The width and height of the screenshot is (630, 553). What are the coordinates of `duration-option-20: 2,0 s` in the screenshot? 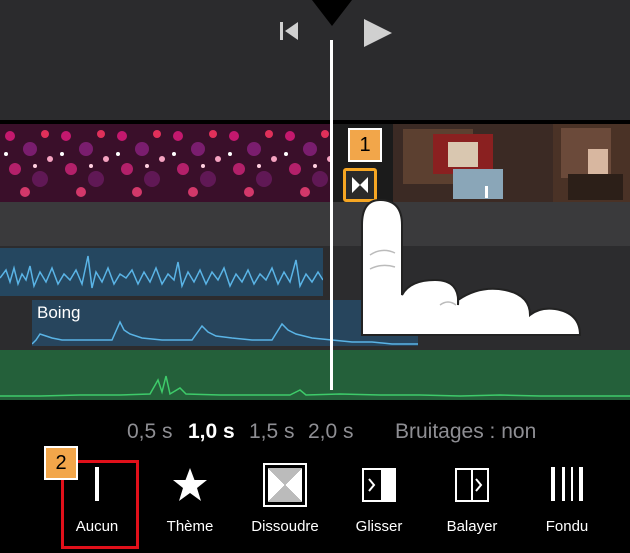 It's located at (331, 432).